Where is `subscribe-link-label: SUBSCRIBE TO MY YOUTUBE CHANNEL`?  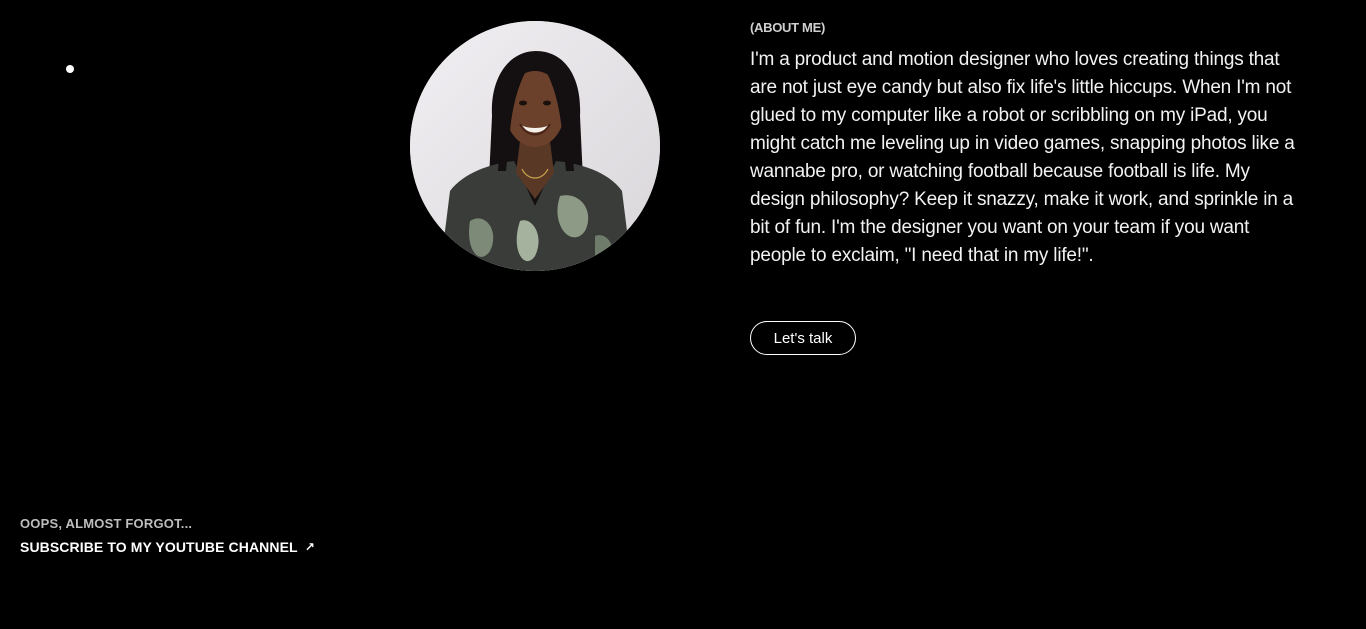
subscribe-link-label: SUBSCRIBE TO MY YOUTUBE CHANNEL is located at coordinates (159, 547).